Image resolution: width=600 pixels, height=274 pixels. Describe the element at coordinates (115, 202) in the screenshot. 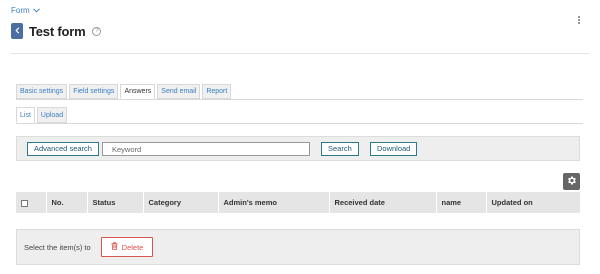

I see `column-header: Status` at that location.